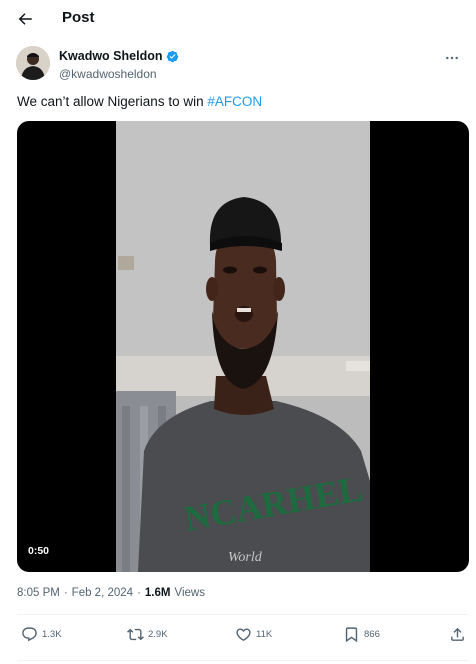 This screenshot has height=664, width=476. Describe the element at coordinates (102, 593) in the screenshot. I see `post-date: Feb 2, 2024` at that location.